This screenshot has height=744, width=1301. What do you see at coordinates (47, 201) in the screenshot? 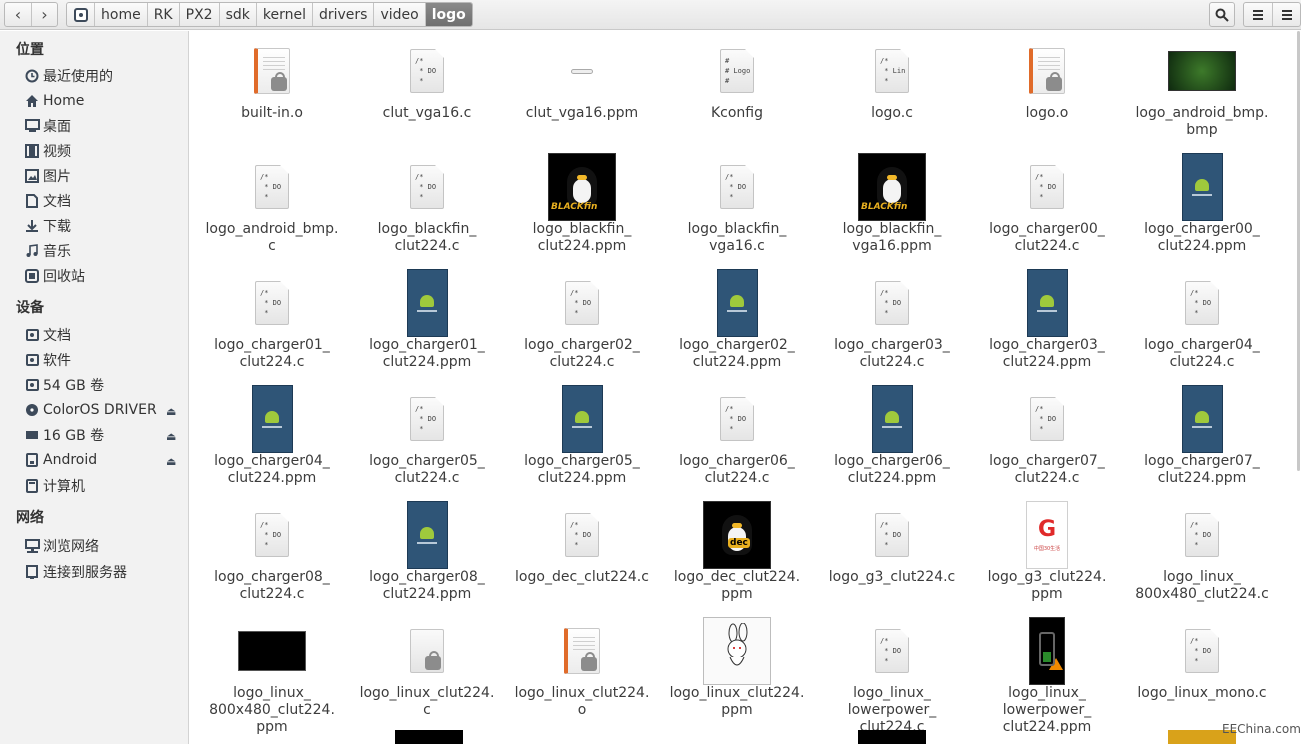
I see `sidebar-item-documents: 文档` at bounding box center [47, 201].